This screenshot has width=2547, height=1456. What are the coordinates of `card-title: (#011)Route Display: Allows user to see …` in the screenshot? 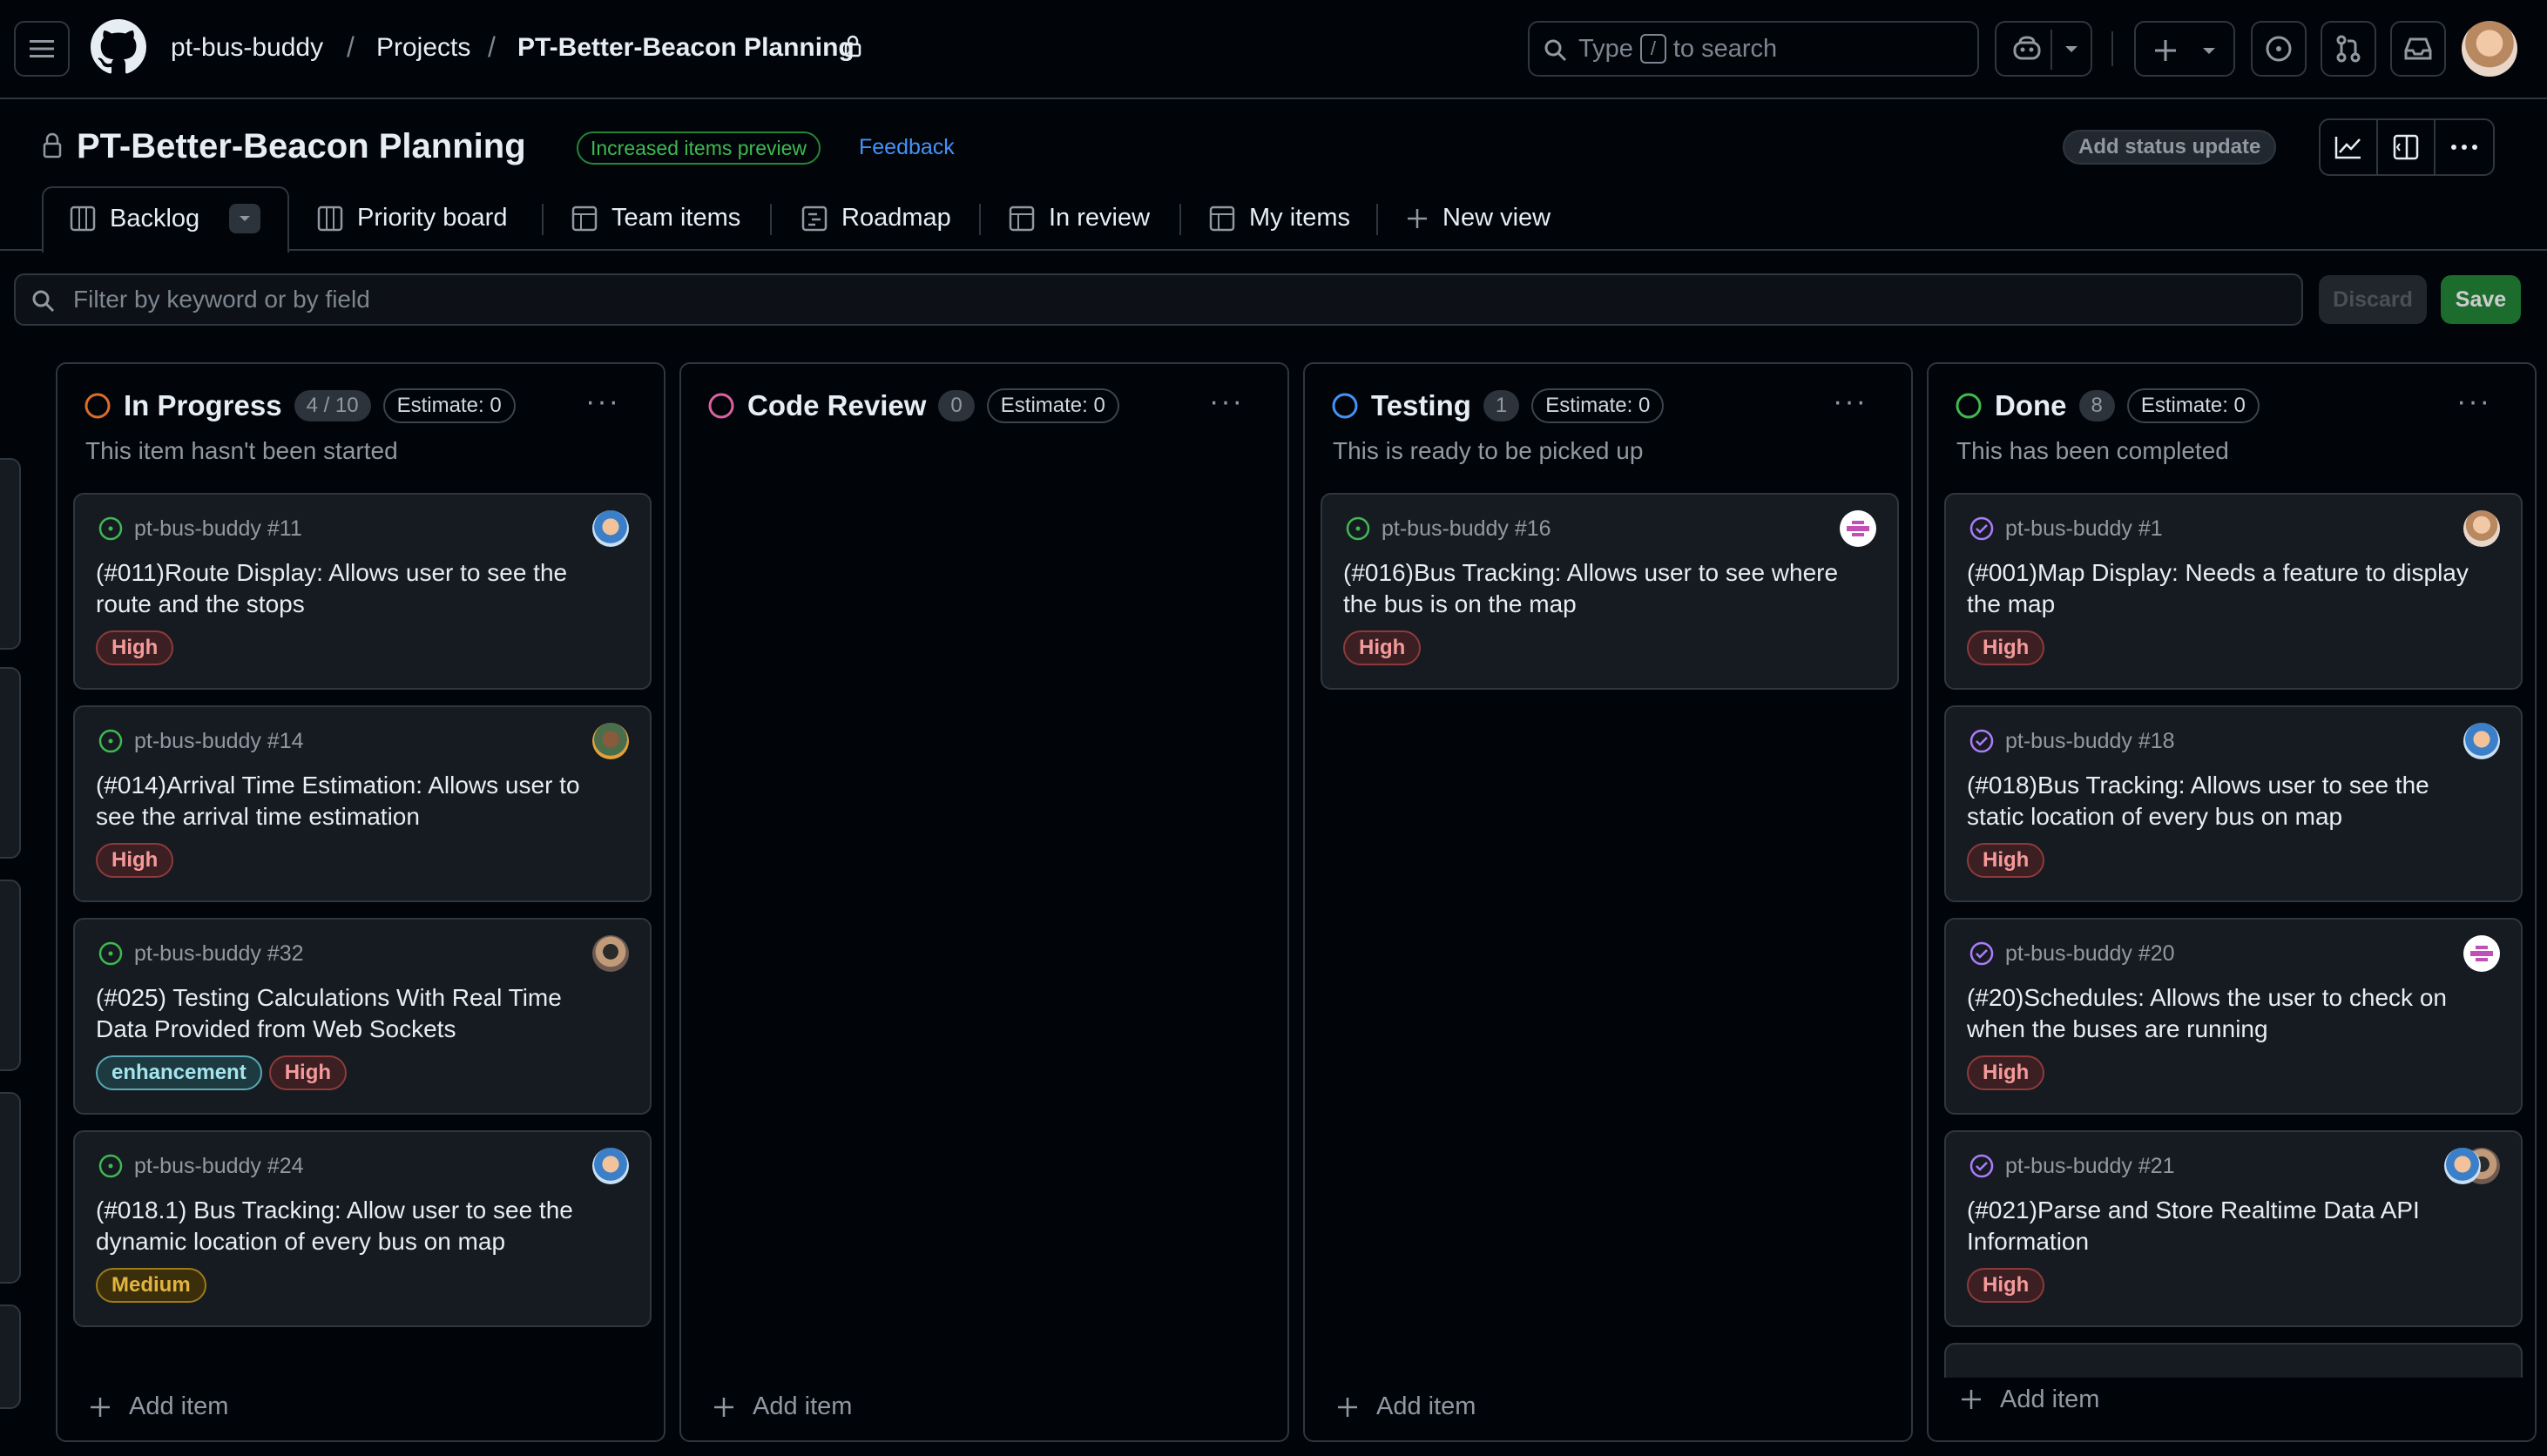 It's located at (357, 588).